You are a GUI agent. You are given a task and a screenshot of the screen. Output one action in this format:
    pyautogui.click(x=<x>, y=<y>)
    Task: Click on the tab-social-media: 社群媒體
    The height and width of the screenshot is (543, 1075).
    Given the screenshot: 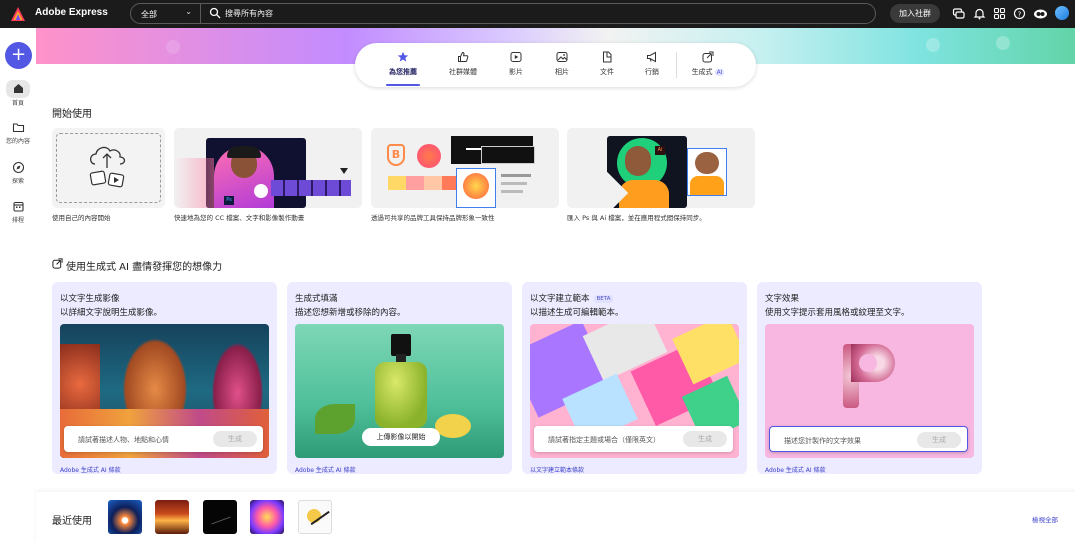 What is the action you would take?
    pyautogui.click(x=463, y=64)
    